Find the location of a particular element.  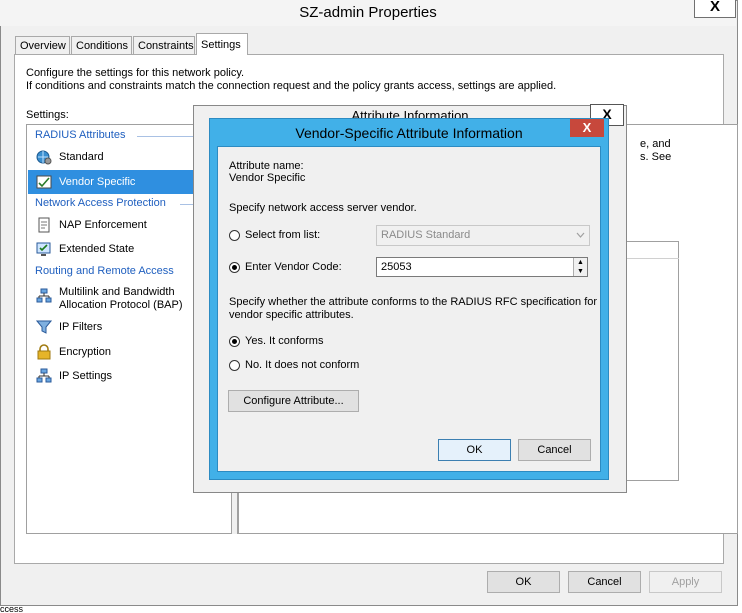

sidebar-item-label-line2: Allocation Protocol (BAP) is located at coordinates (121, 305).